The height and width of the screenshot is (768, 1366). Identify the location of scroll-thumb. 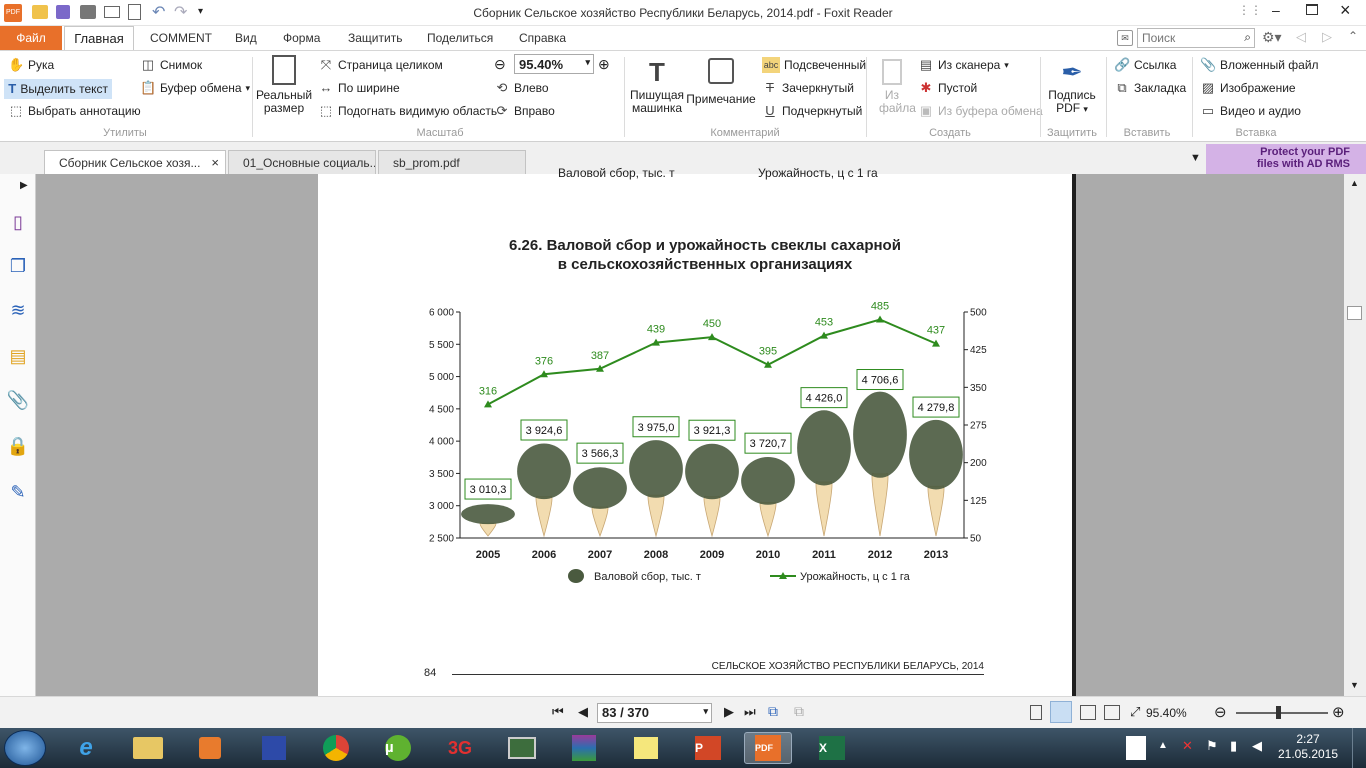
(1354, 313).